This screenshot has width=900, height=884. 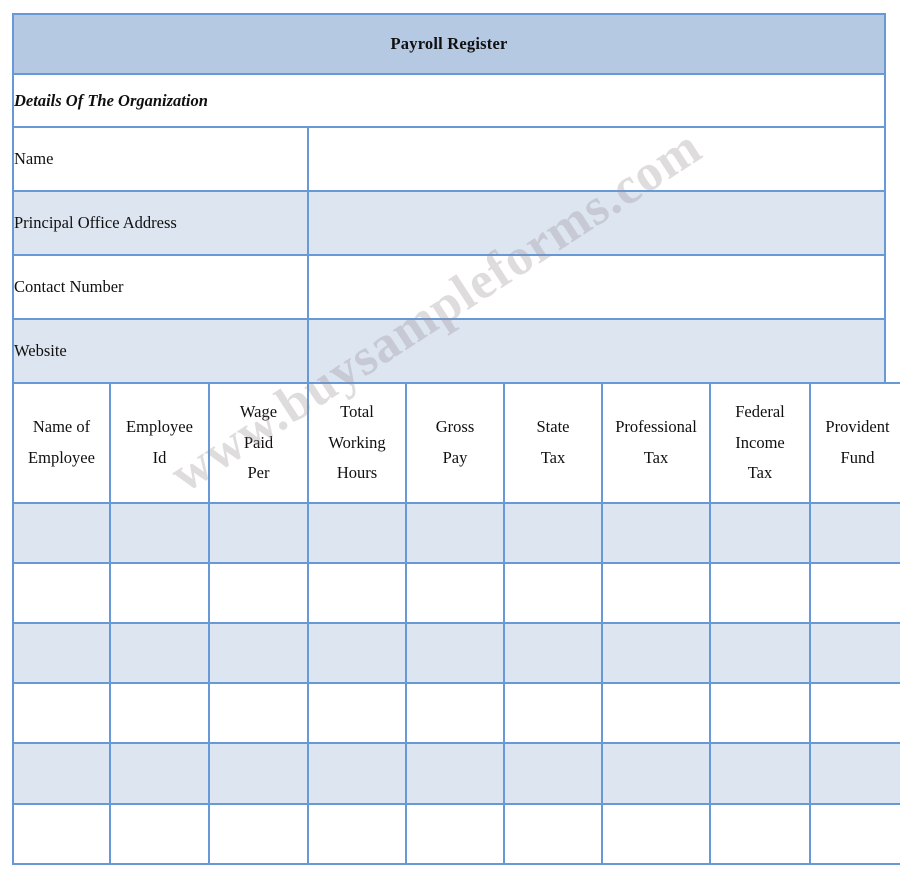 What do you see at coordinates (656, 834) in the screenshot?
I see `employee-cell-r5-c6` at bounding box center [656, 834].